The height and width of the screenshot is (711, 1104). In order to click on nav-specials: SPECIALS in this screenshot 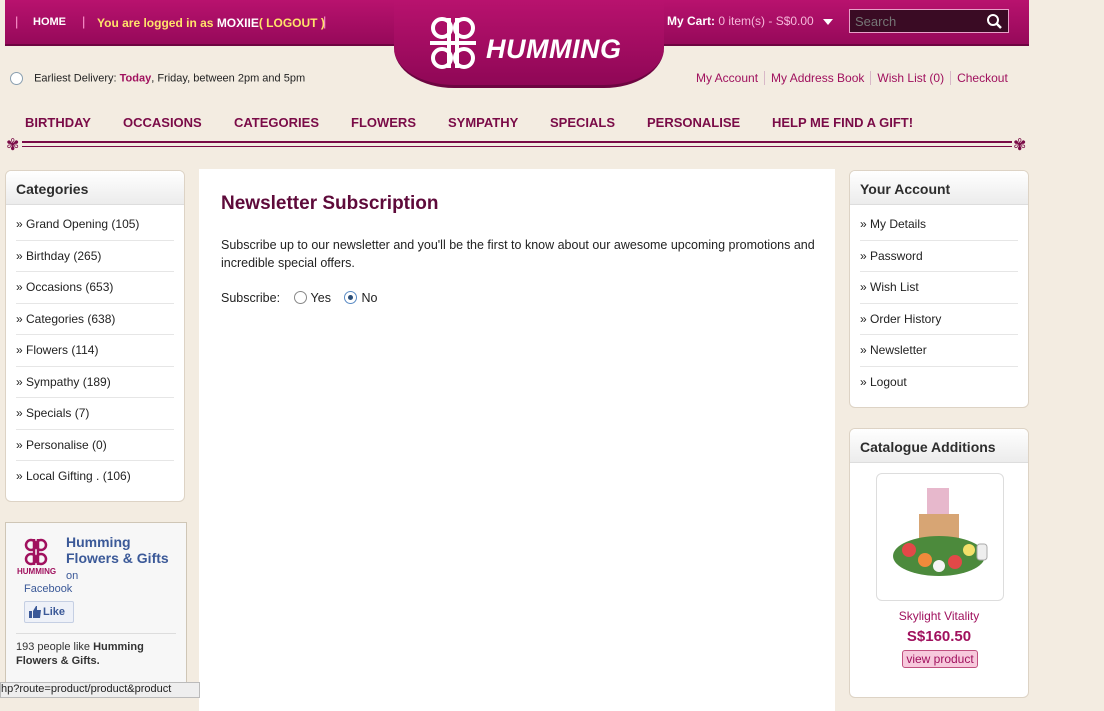, I will do `click(582, 122)`.